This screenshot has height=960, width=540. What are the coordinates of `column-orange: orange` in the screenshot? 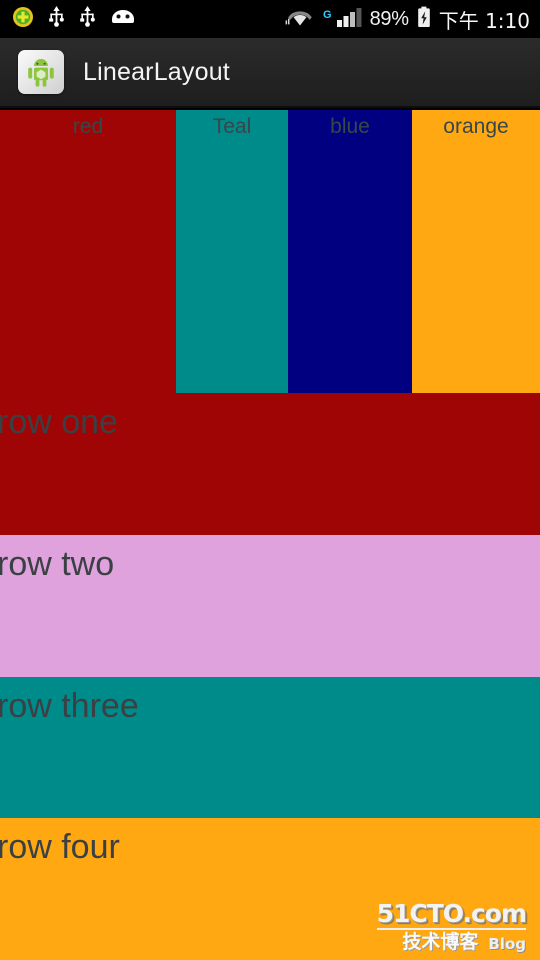 It's located at (476, 251).